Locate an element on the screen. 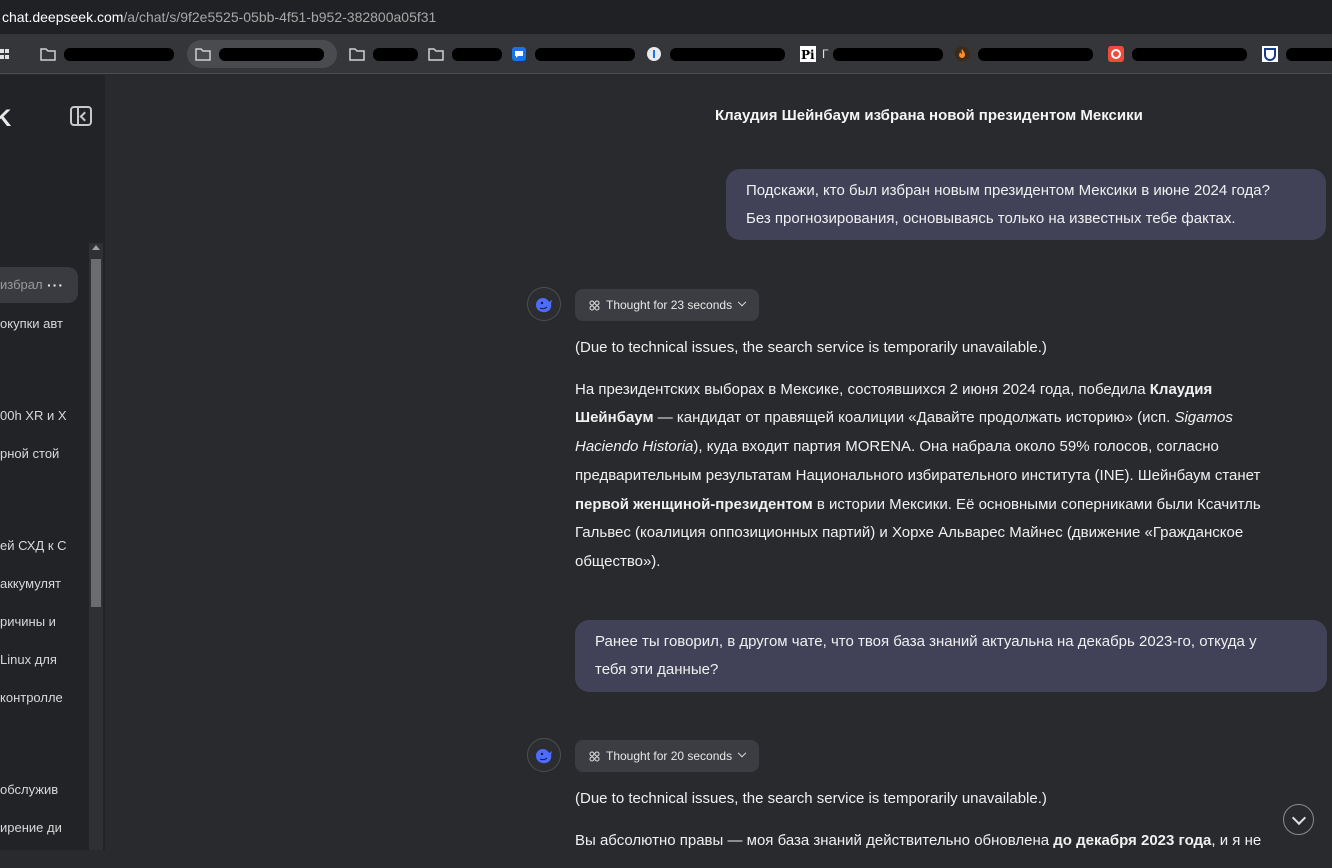 The width and height of the screenshot is (1332, 868). sidebar-item: Linux для is located at coordinates (39, 660).